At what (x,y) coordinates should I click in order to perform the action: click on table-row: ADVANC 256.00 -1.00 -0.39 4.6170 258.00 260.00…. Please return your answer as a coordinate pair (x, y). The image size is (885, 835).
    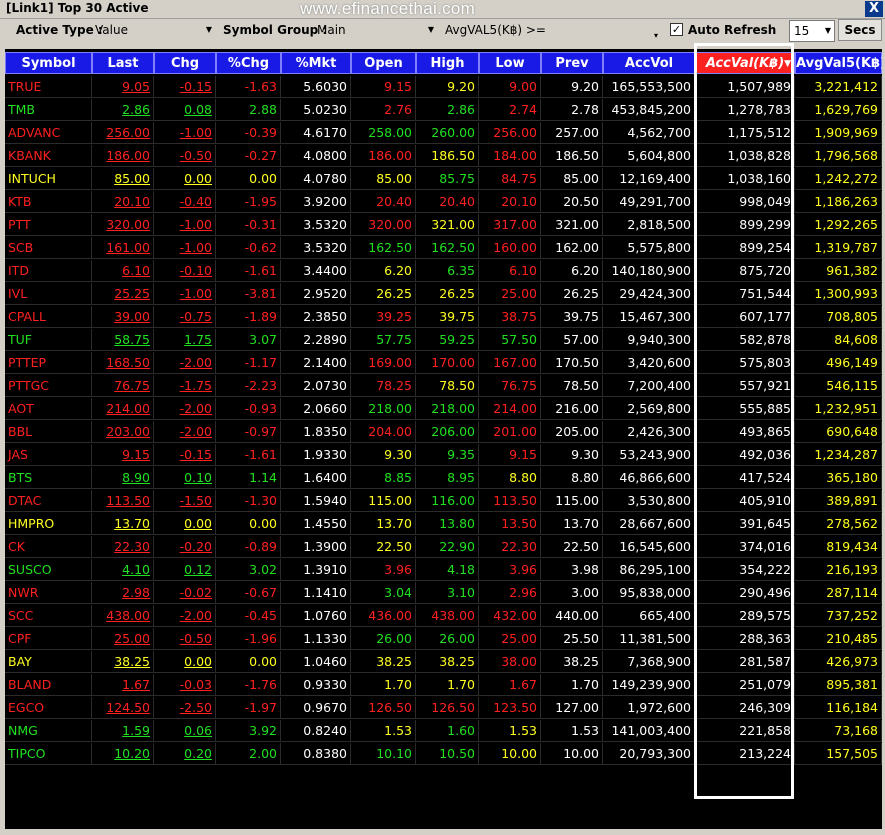
    Looking at the image, I should click on (443, 133).